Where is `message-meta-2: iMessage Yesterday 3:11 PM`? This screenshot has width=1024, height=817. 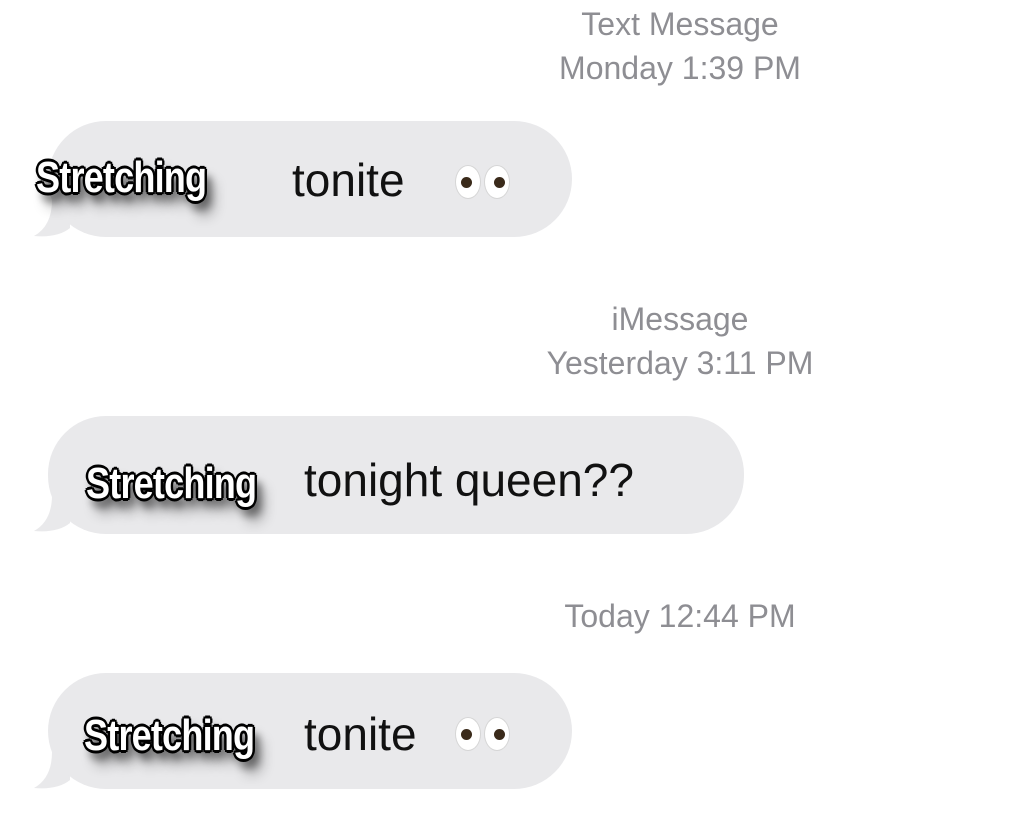
message-meta-2: iMessage Yesterday 3:11 PM is located at coordinates (680, 341).